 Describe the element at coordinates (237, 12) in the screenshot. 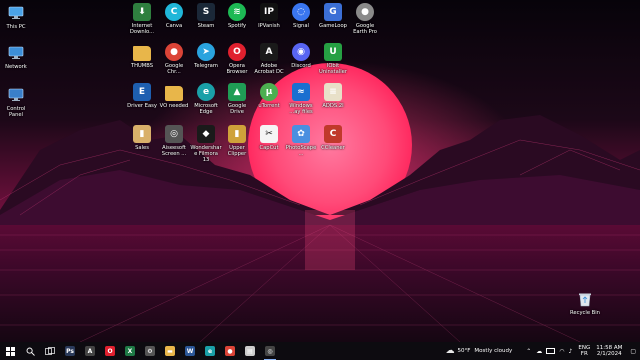

I see `spotify-icon: ≋` at that location.